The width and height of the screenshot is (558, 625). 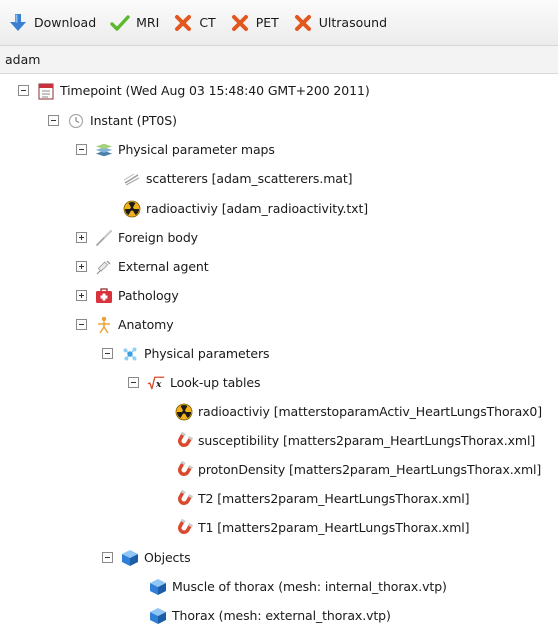 I want to click on tree-node-label: Foreign body, so click(x=158, y=237).